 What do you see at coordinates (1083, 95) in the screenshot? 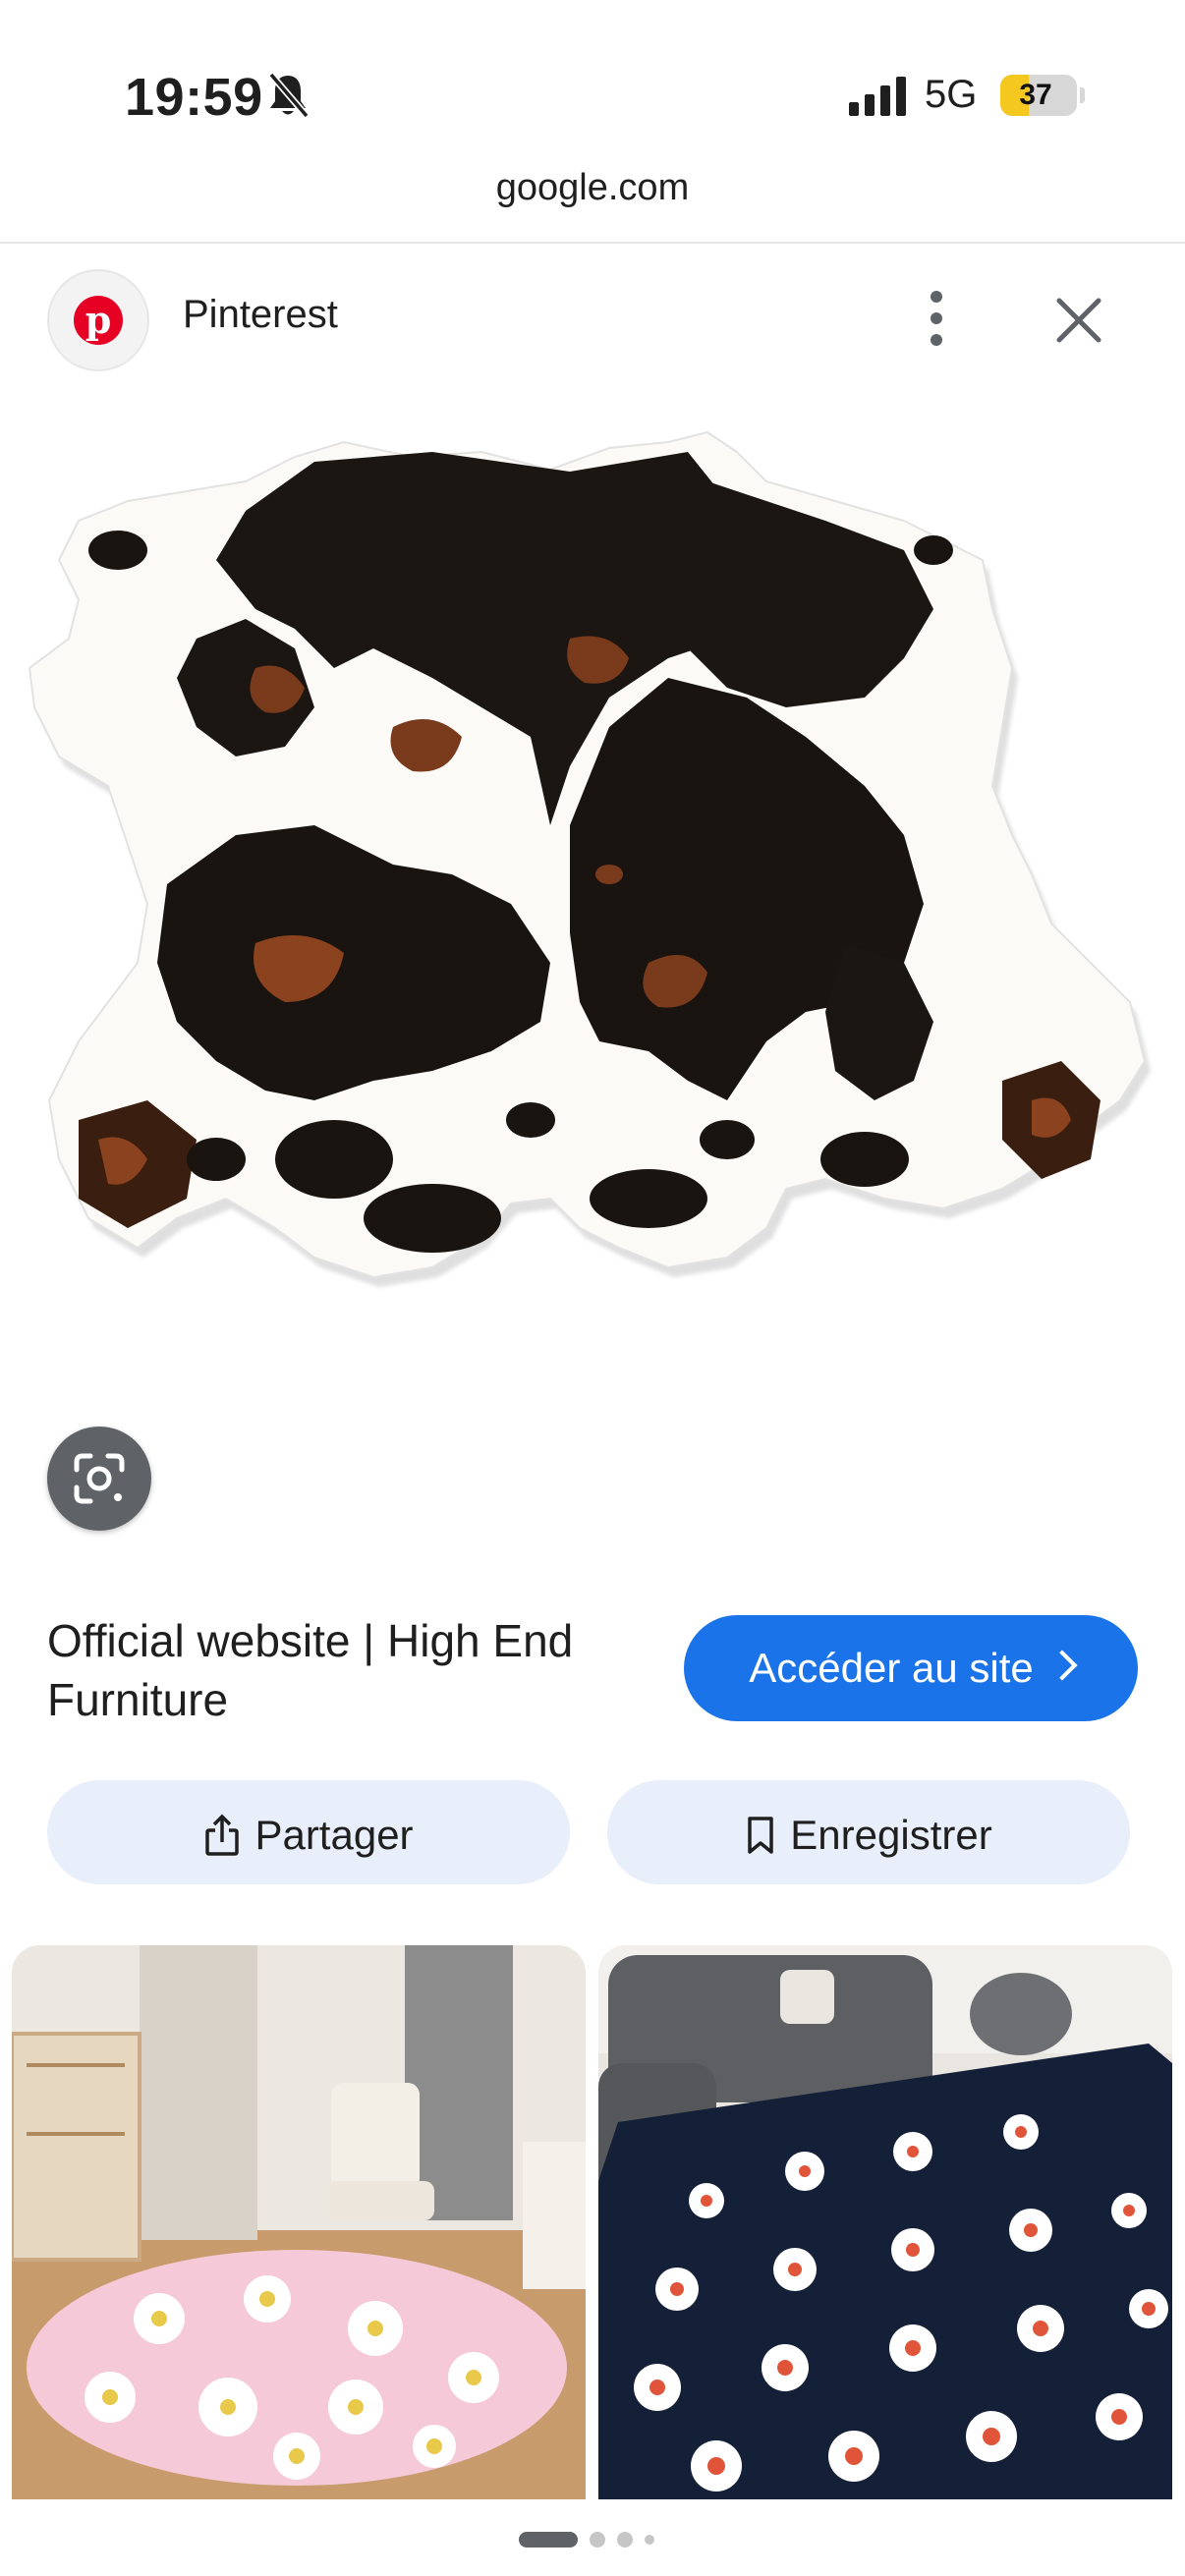
I see `battery-tip` at bounding box center [1083, 95].